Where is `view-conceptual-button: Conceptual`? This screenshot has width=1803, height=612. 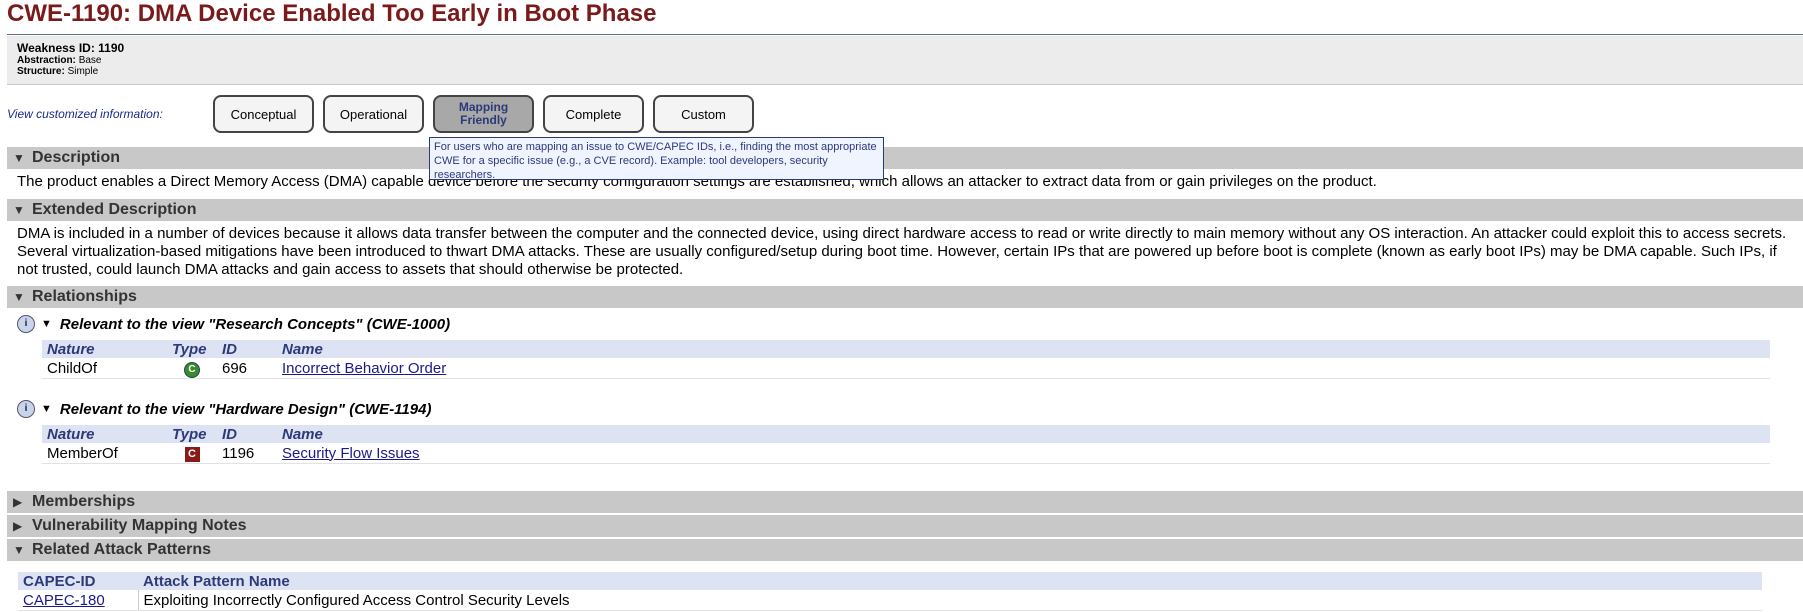
view-conceptual-button: Conceptual is located at coordinates (263, 114).